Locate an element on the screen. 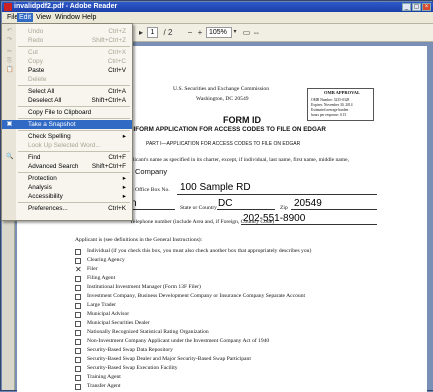  menu-item-shortcut: Ctrl+C is located at coordinates (116, 61).